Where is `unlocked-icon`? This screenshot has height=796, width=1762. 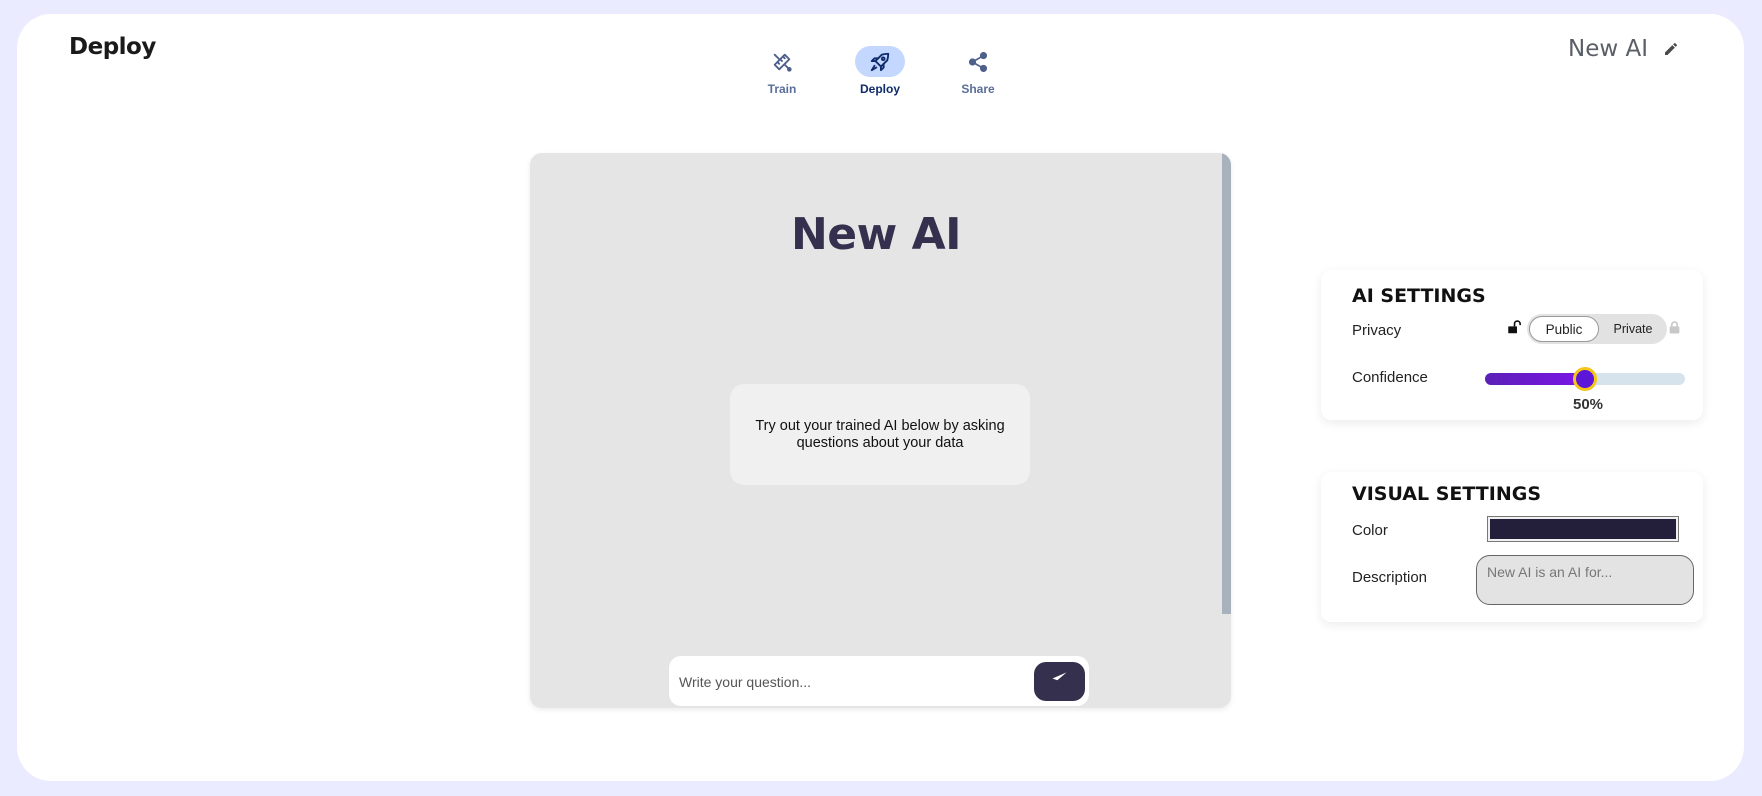 unlocked-icon is located at coordinates (1514, 329).